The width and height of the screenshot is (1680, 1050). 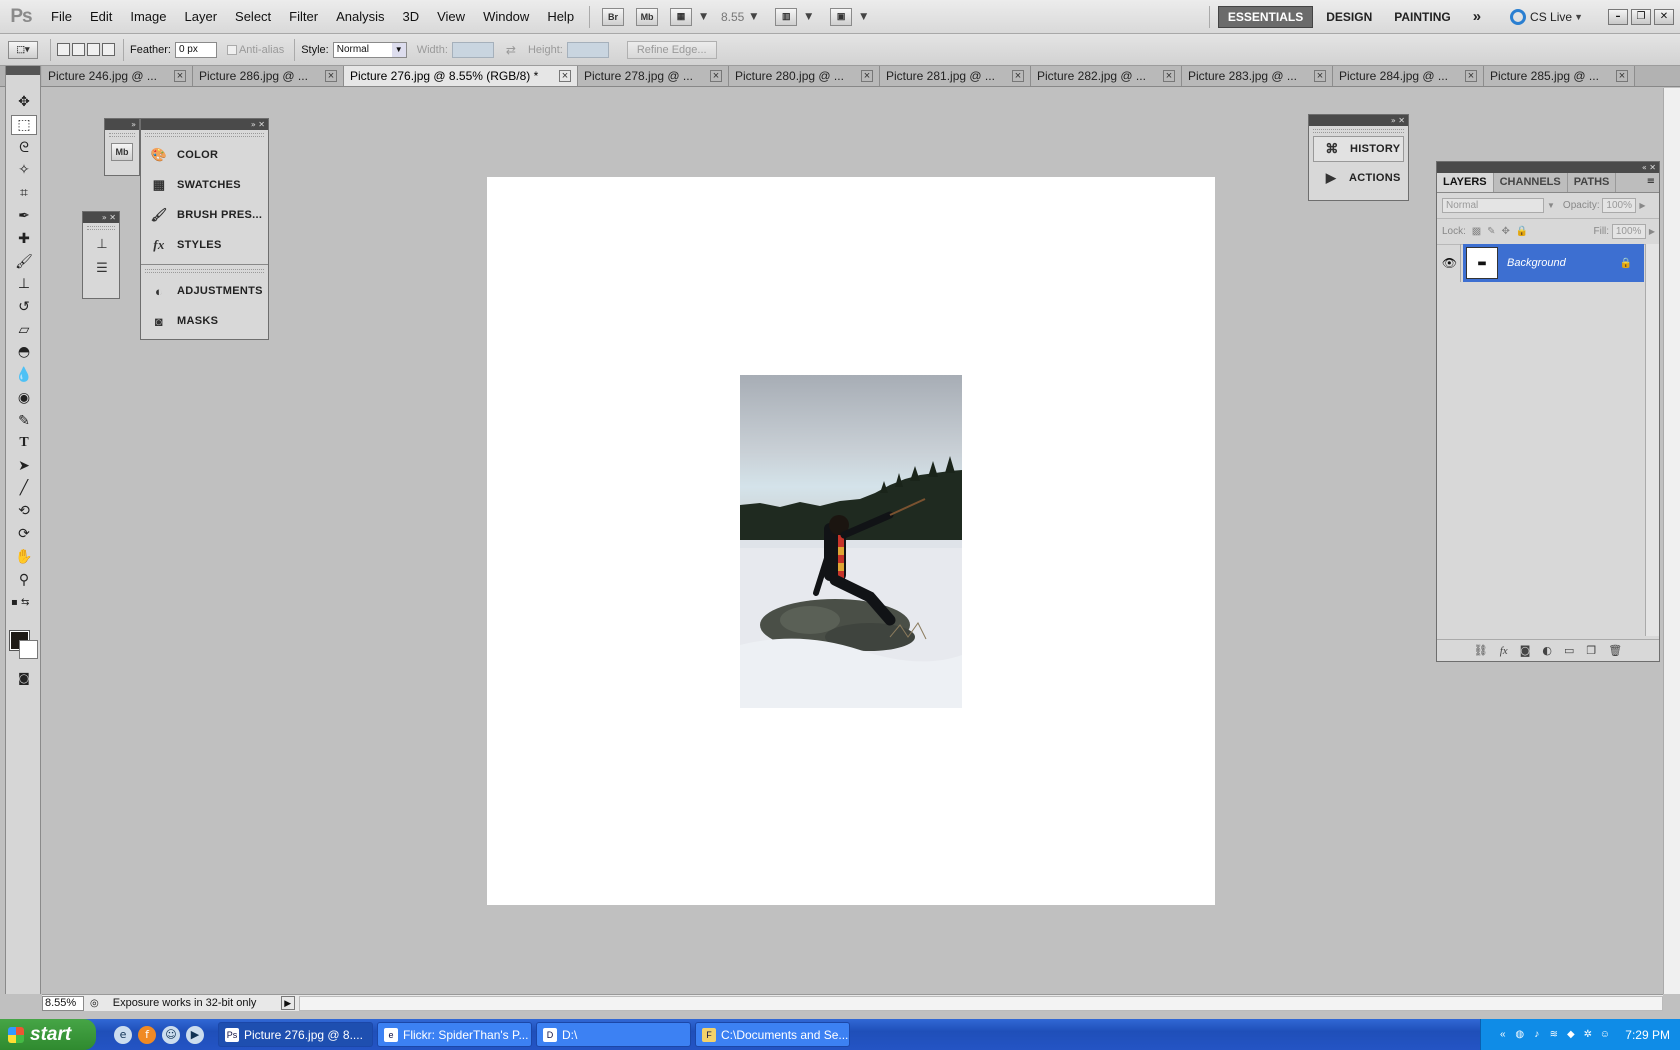 What do you see at coordinates (303, 16) in the screenshot?
I see `menu-filter: Filter` at bounding box center [303, 16].